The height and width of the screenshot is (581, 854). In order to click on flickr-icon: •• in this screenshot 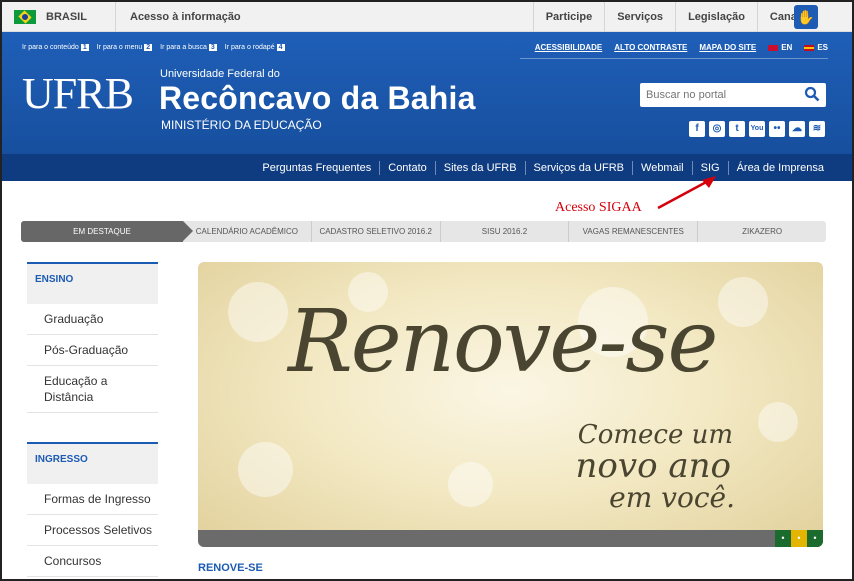, I will do `click(777, 129)`.